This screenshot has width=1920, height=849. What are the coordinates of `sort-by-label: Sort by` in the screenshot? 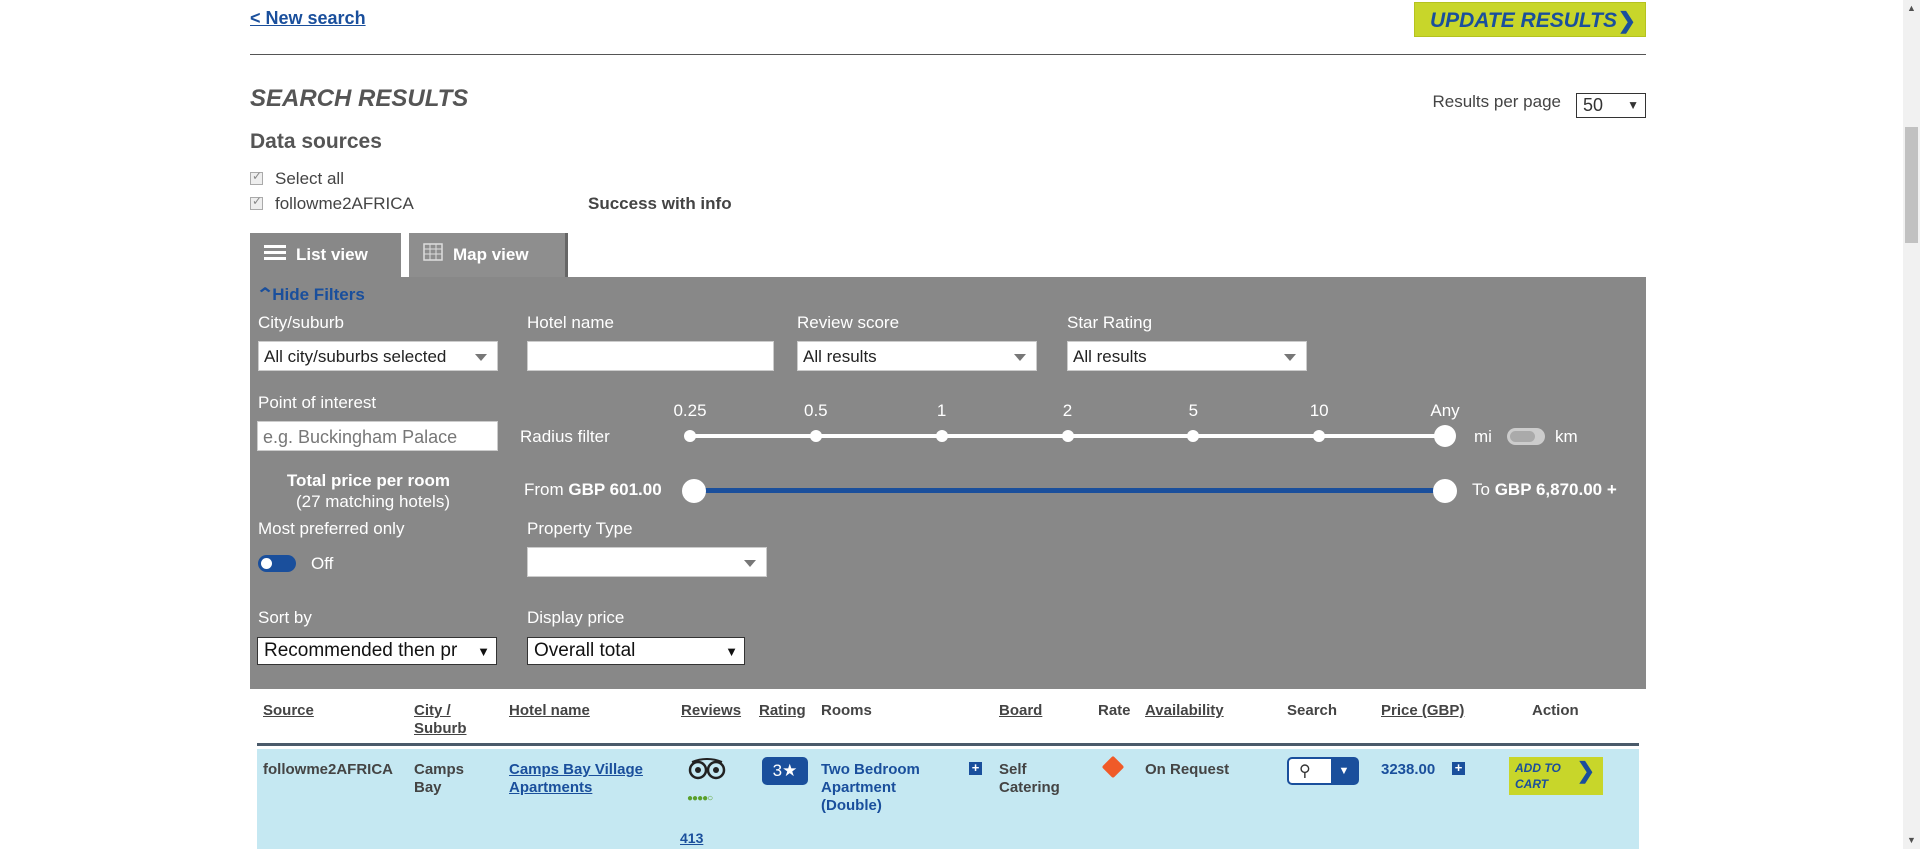 It's located at (285, 617).